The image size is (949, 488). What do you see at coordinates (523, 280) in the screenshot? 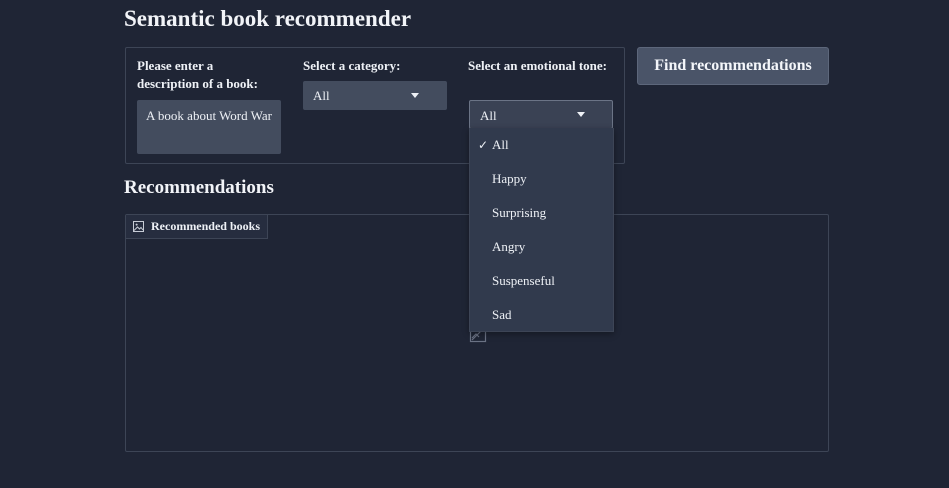
I see `tone-option-label: Suspenseful` at bounding box center [523, 280].